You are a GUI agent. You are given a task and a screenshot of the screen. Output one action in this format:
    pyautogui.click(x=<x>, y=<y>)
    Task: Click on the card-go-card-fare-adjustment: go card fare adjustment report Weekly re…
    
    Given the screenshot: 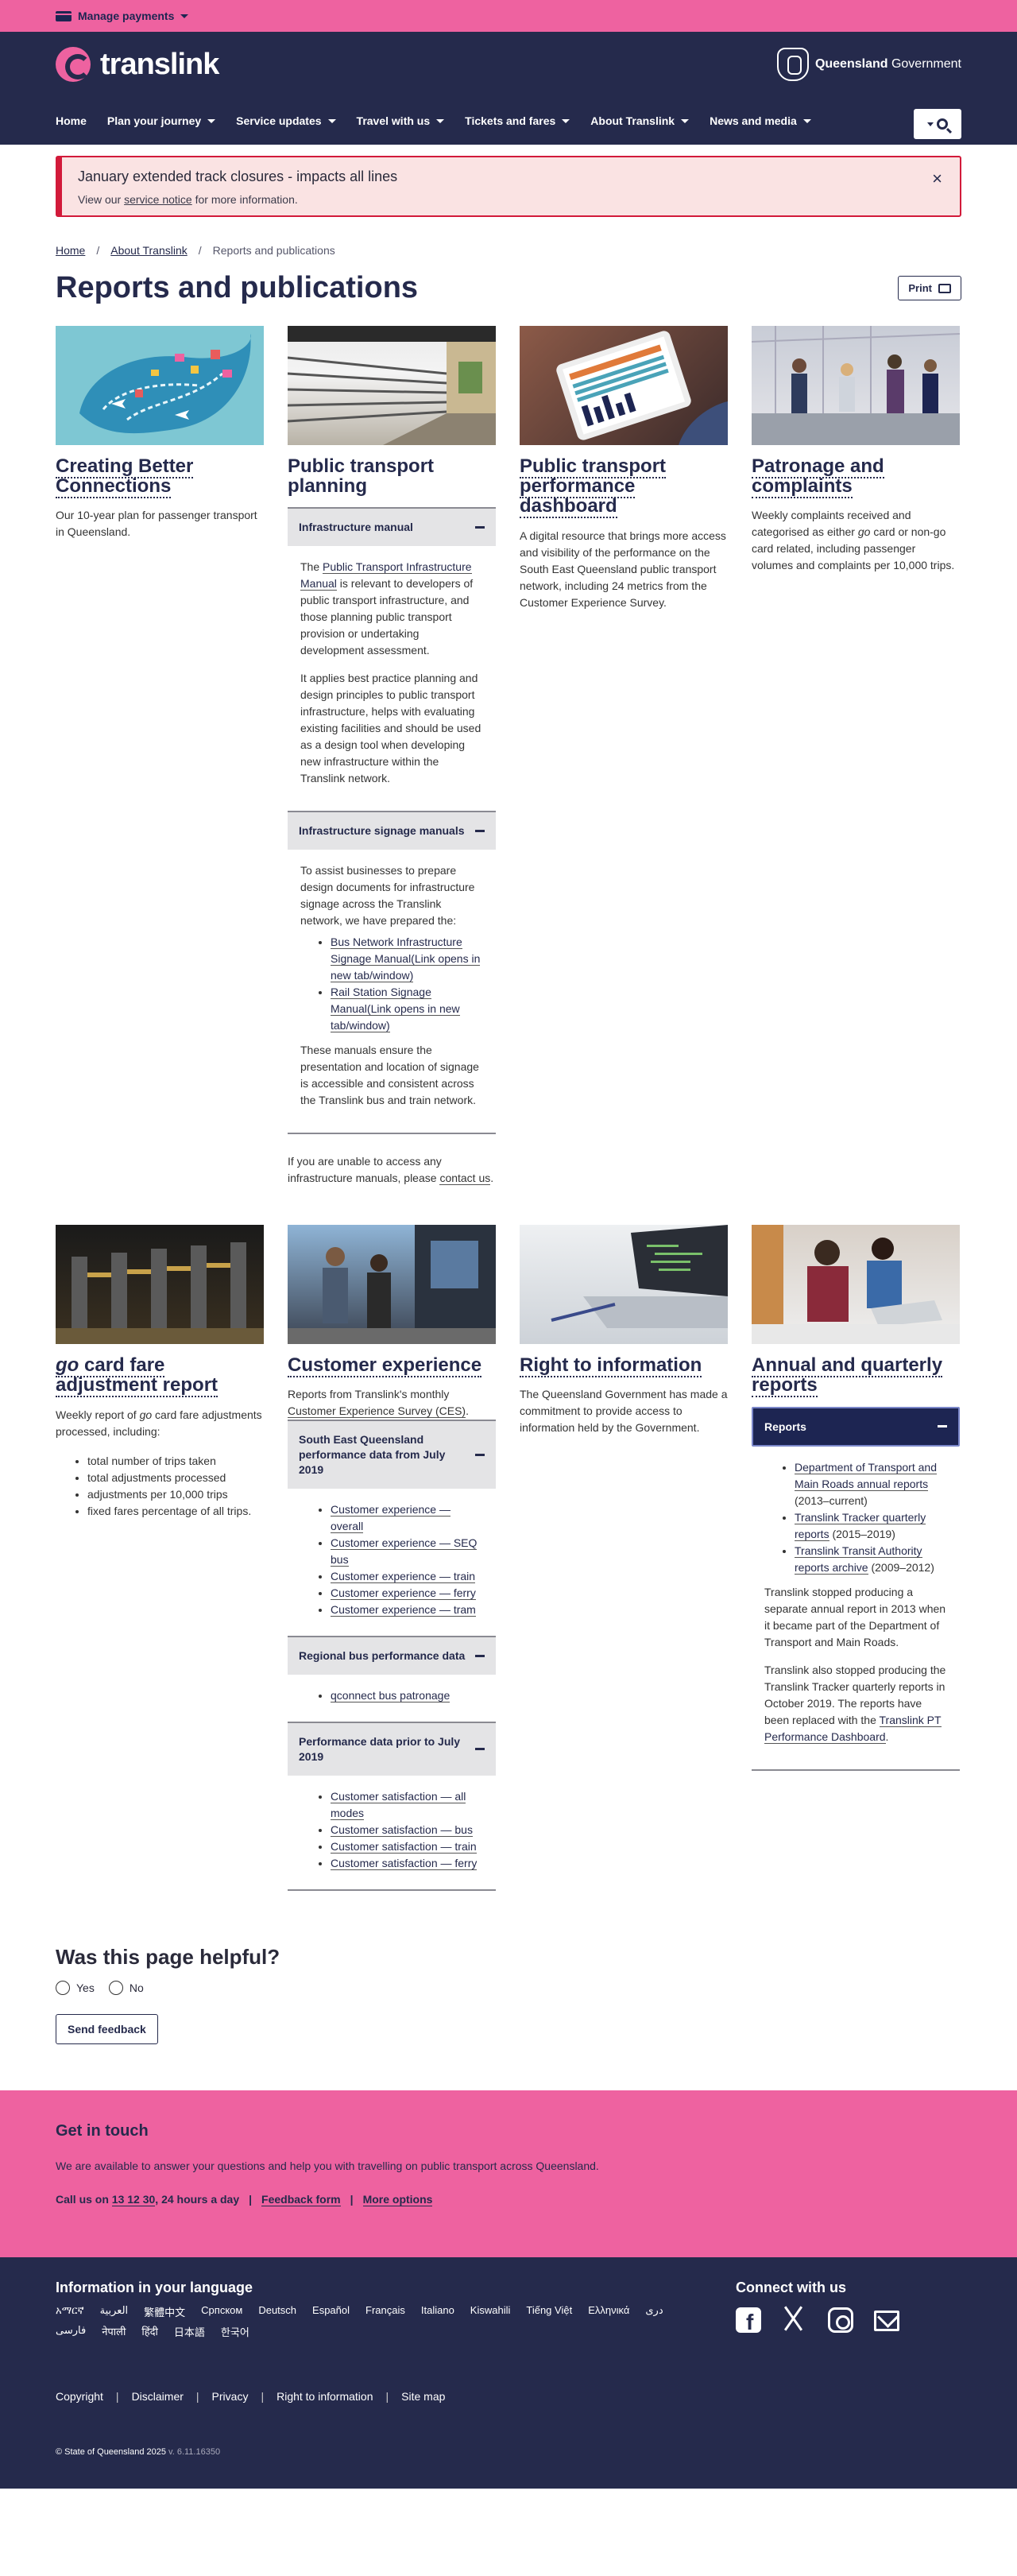 What is the action you would take?
    pyautogui.click(x=160, y=1558)
    